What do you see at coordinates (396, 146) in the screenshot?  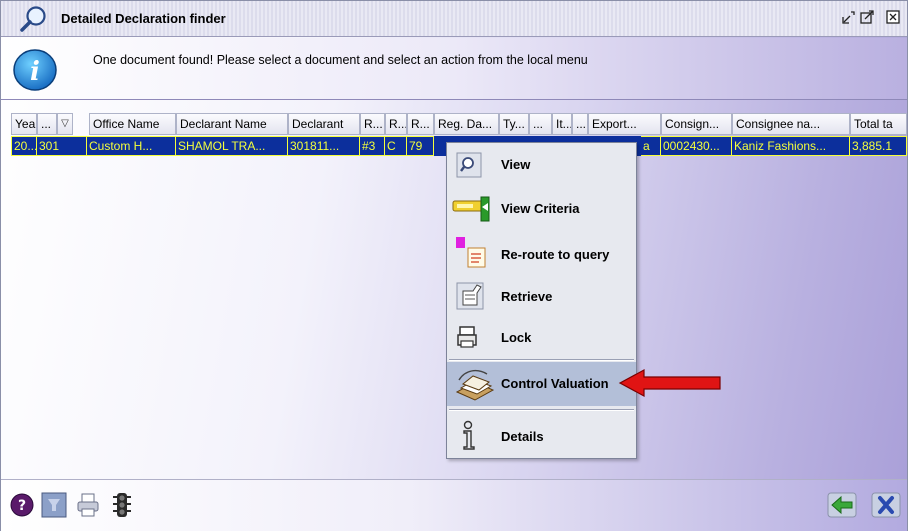 I see `cell-r2: C` at bounding box center [396, 146].